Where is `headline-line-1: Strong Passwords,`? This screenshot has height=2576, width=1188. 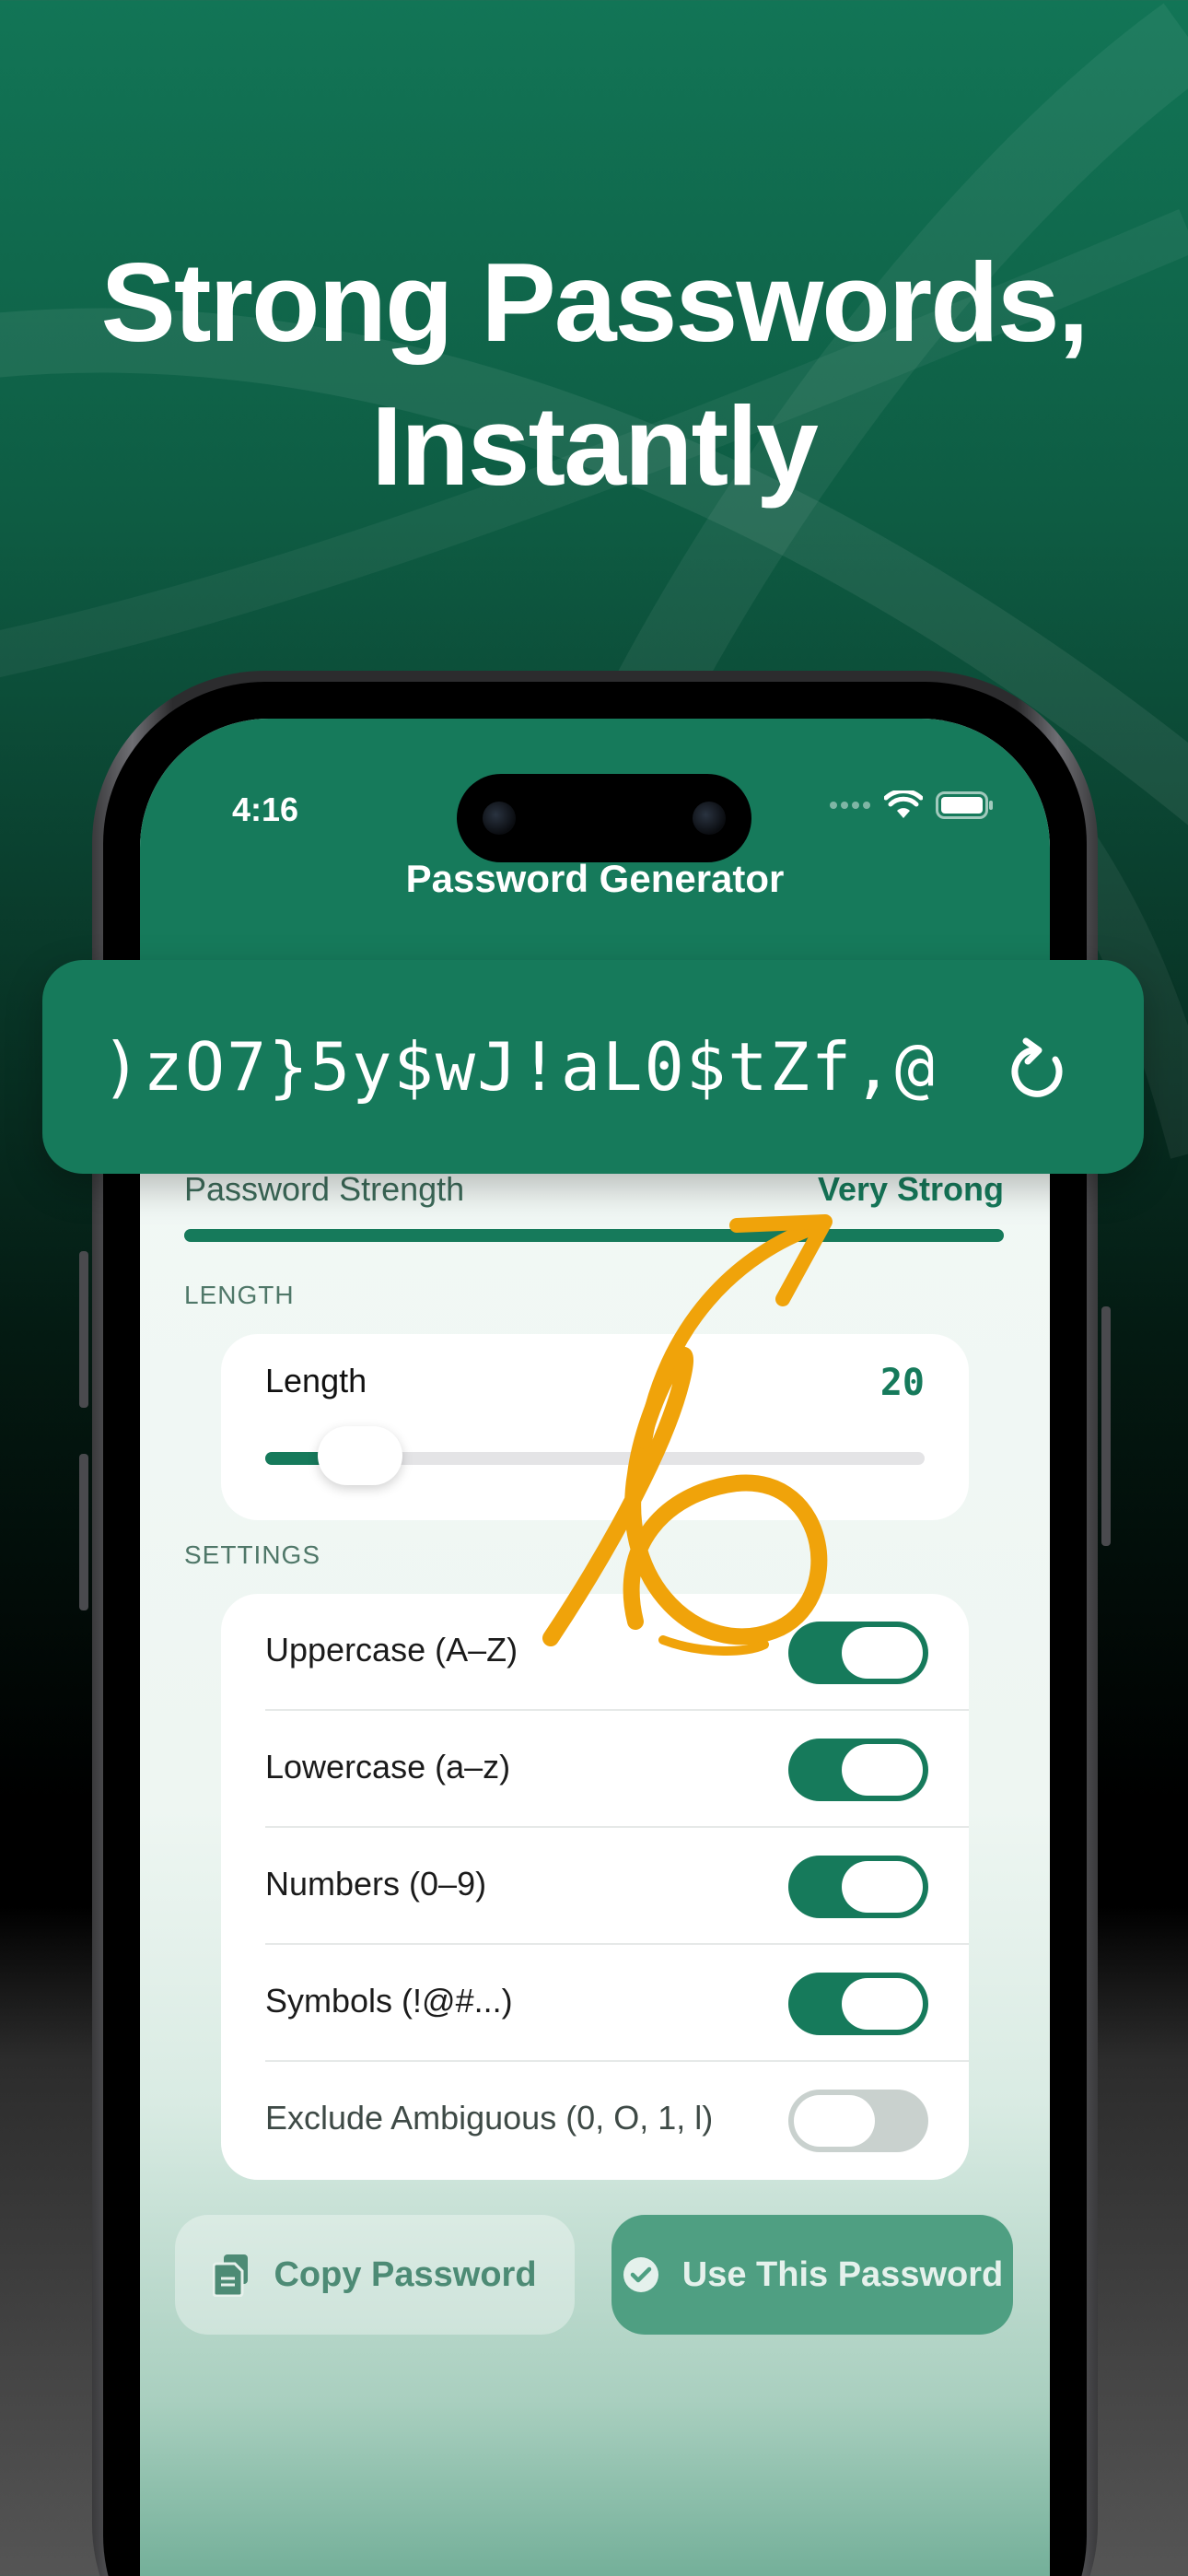 headline-line-1: Strong Passwords, is located at coordinates (594, 302).